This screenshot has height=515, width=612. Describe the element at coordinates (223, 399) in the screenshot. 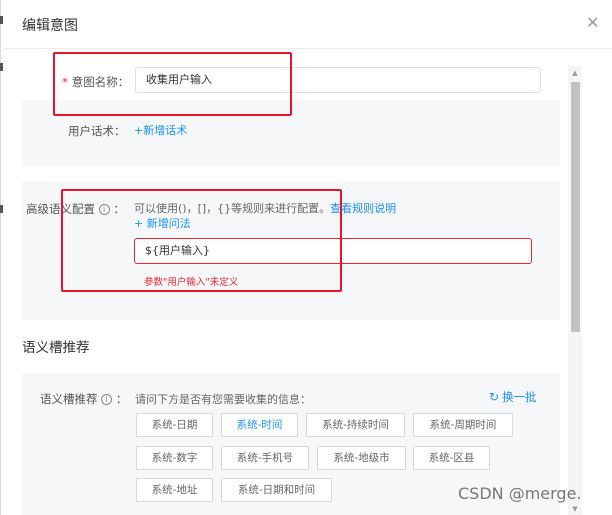

I see `slot-prompt: 请问下方是否有您需要收集的信息：` at that location.